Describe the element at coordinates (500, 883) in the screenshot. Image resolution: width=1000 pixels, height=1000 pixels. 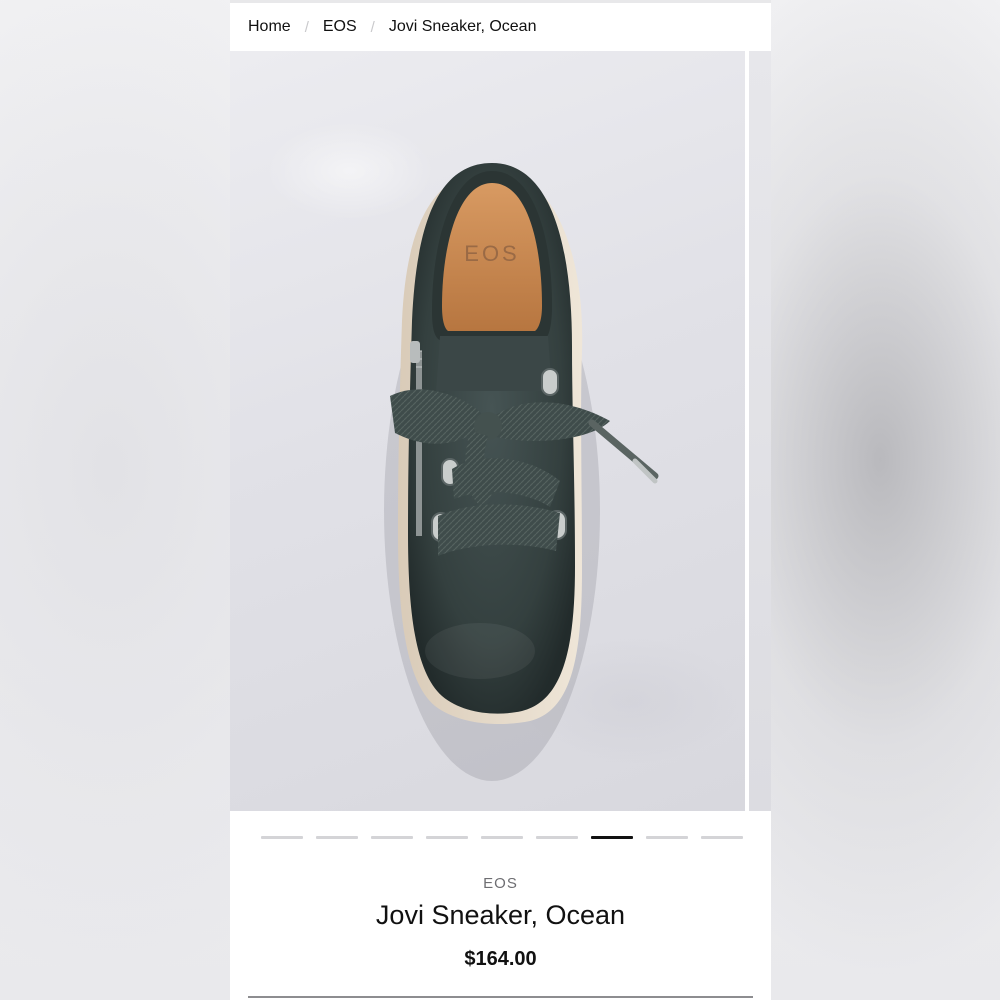
I see `product-brand: EOS` at that location.